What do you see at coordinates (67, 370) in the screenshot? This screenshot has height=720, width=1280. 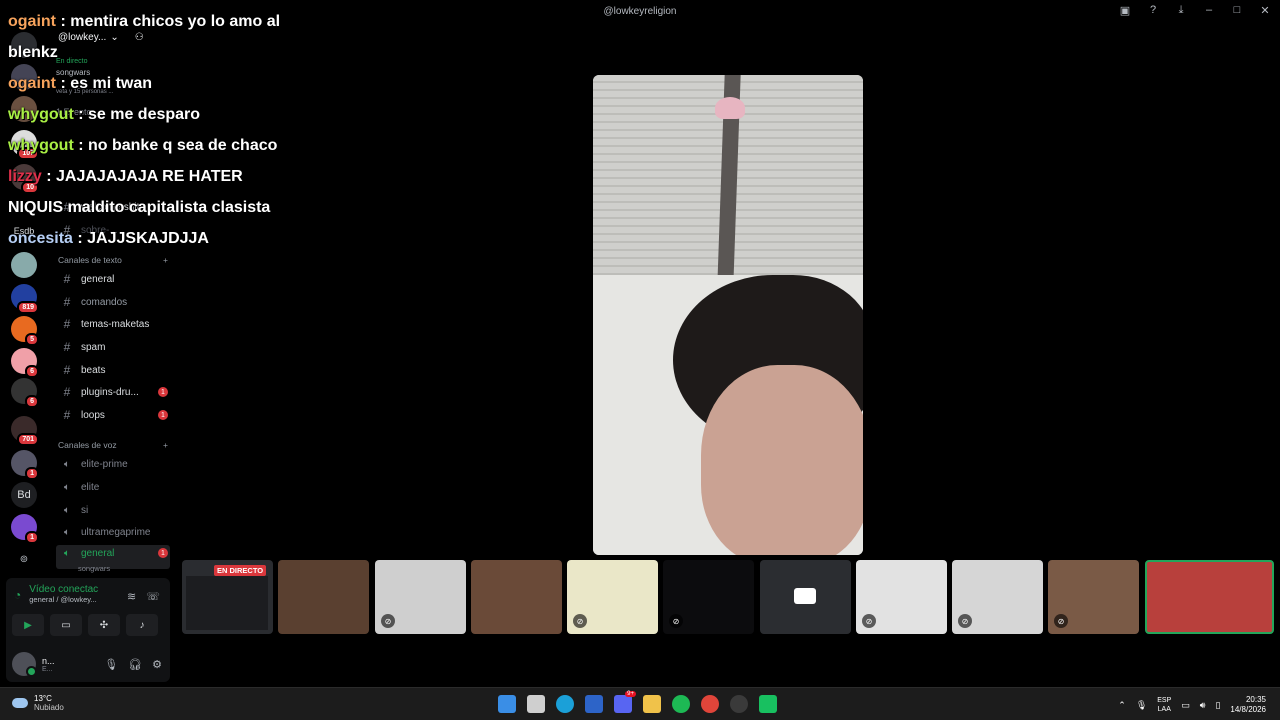 I see `hash-icon: #` at bounding box center [67, 370].